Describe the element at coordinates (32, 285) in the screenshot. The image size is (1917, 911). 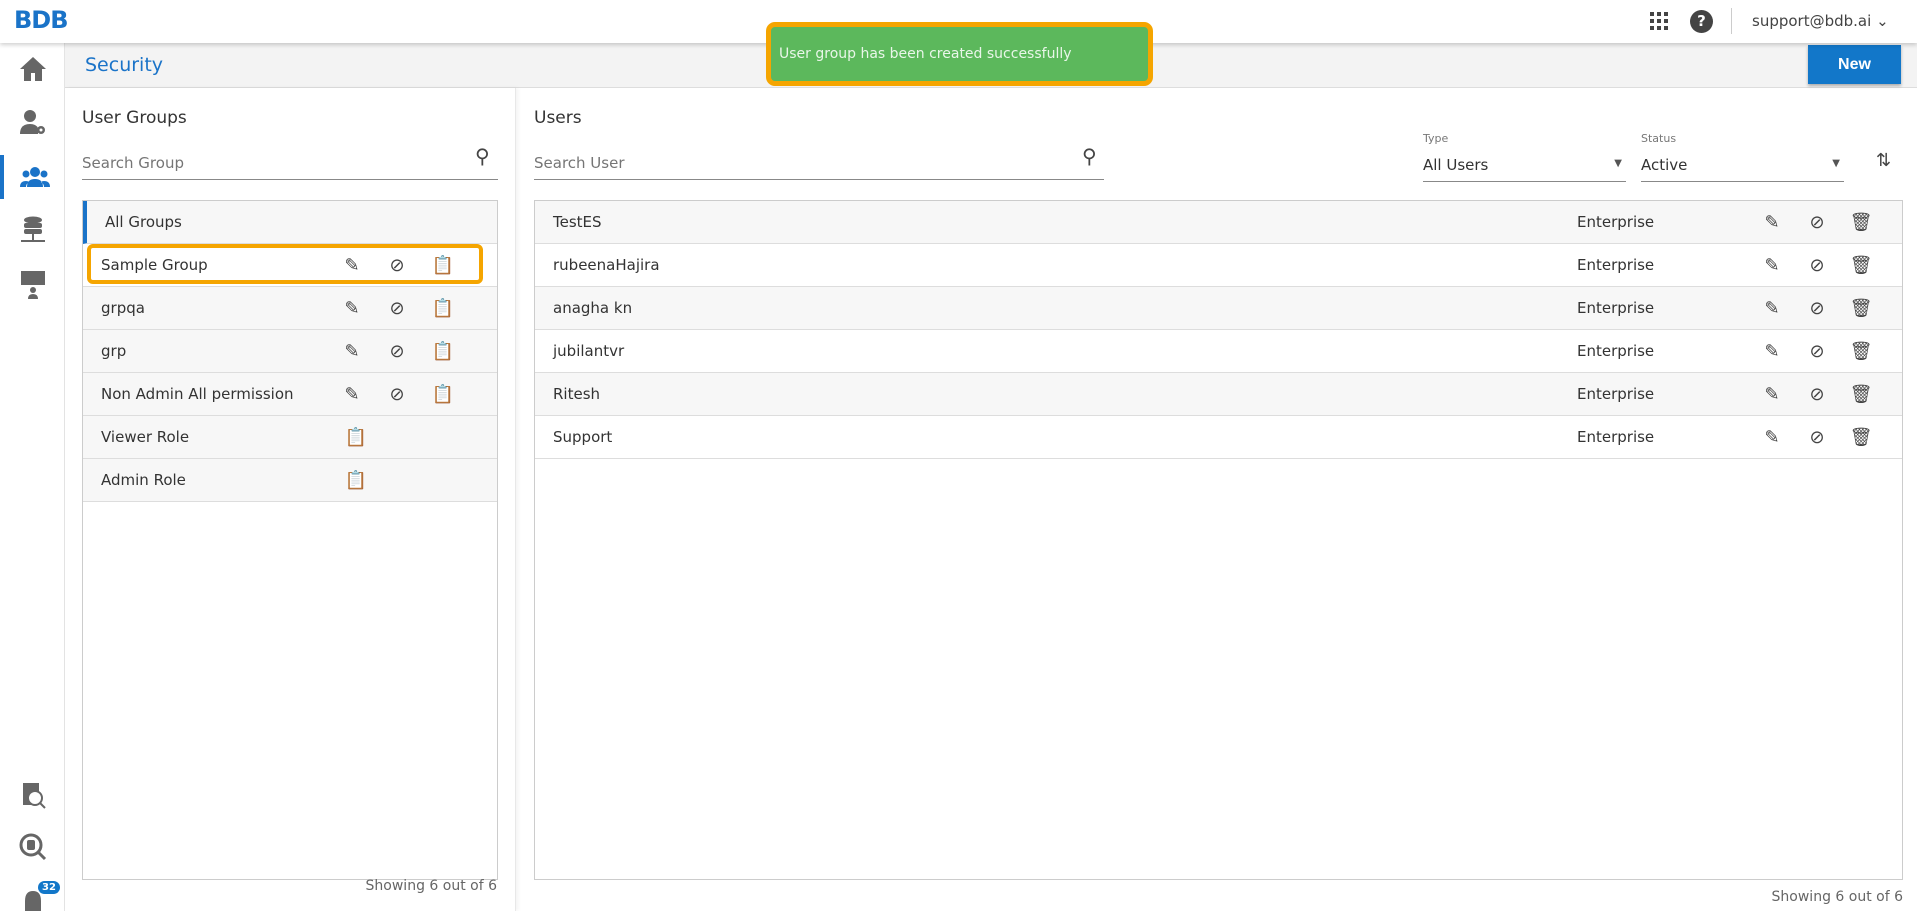
I see `presentation-user-icon` at that location.